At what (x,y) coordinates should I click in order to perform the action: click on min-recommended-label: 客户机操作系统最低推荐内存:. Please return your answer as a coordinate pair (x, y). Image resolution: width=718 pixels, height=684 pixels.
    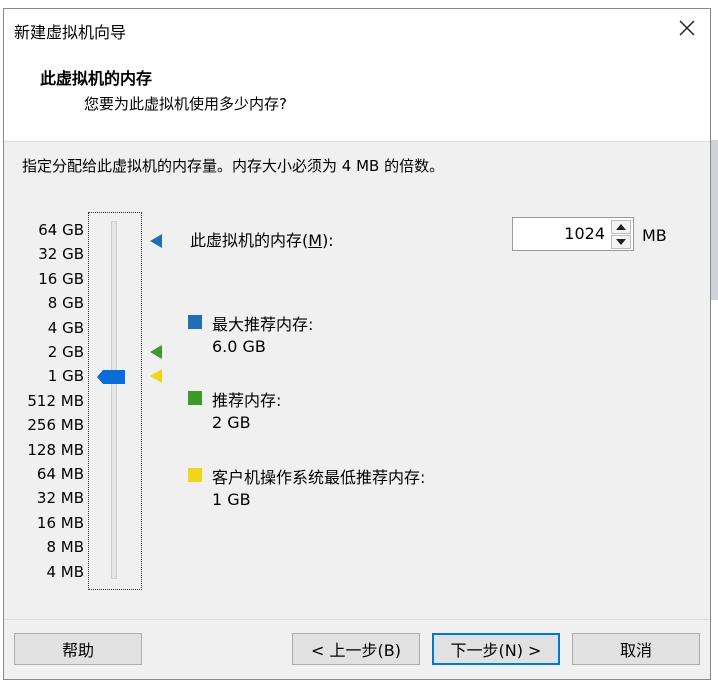
    Looking at the image, I should click on (319, 477).